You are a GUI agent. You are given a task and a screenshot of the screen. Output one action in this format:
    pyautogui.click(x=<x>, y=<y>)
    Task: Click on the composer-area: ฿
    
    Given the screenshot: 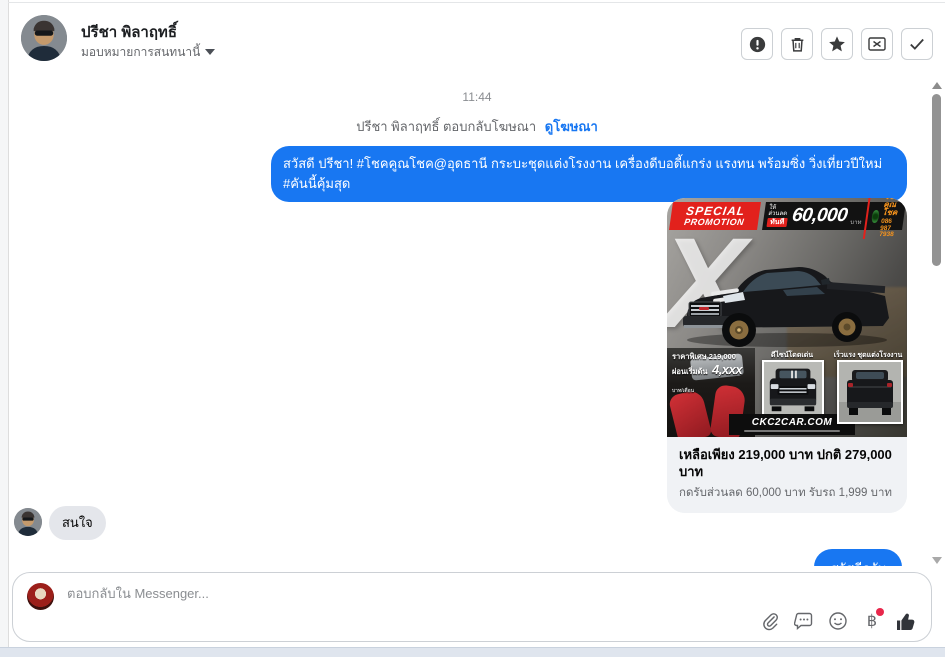 What is the action you would take?
    pyautogui.click(x=477, y=607)
    